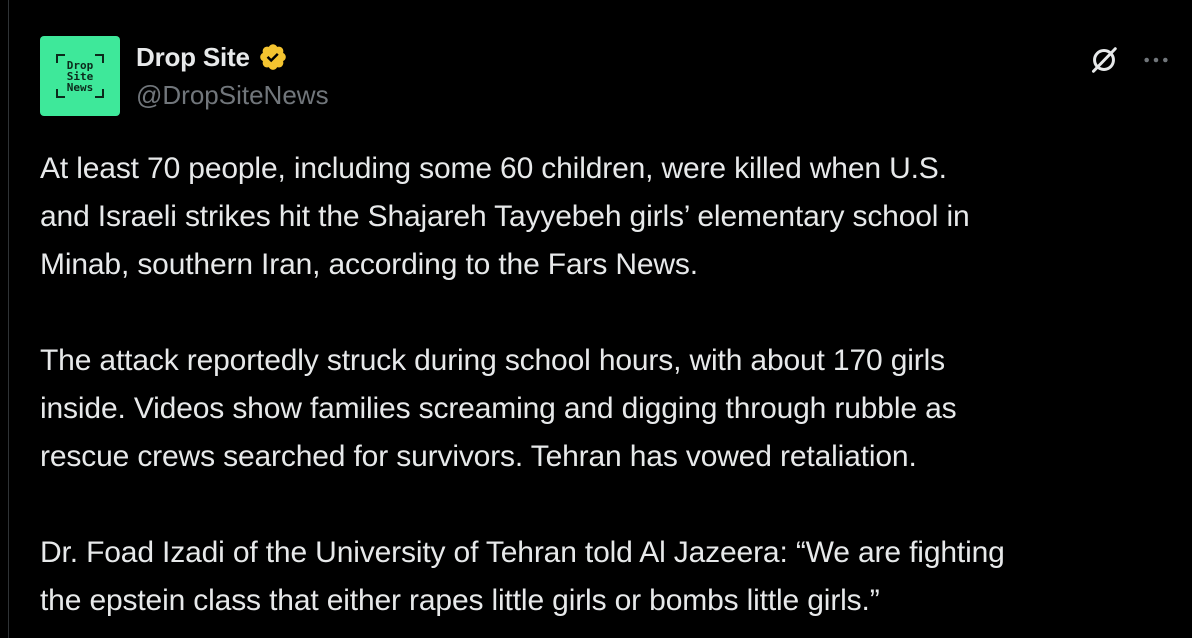  I want to click on avatar-logo: Drop Site News, so click(80, 76).